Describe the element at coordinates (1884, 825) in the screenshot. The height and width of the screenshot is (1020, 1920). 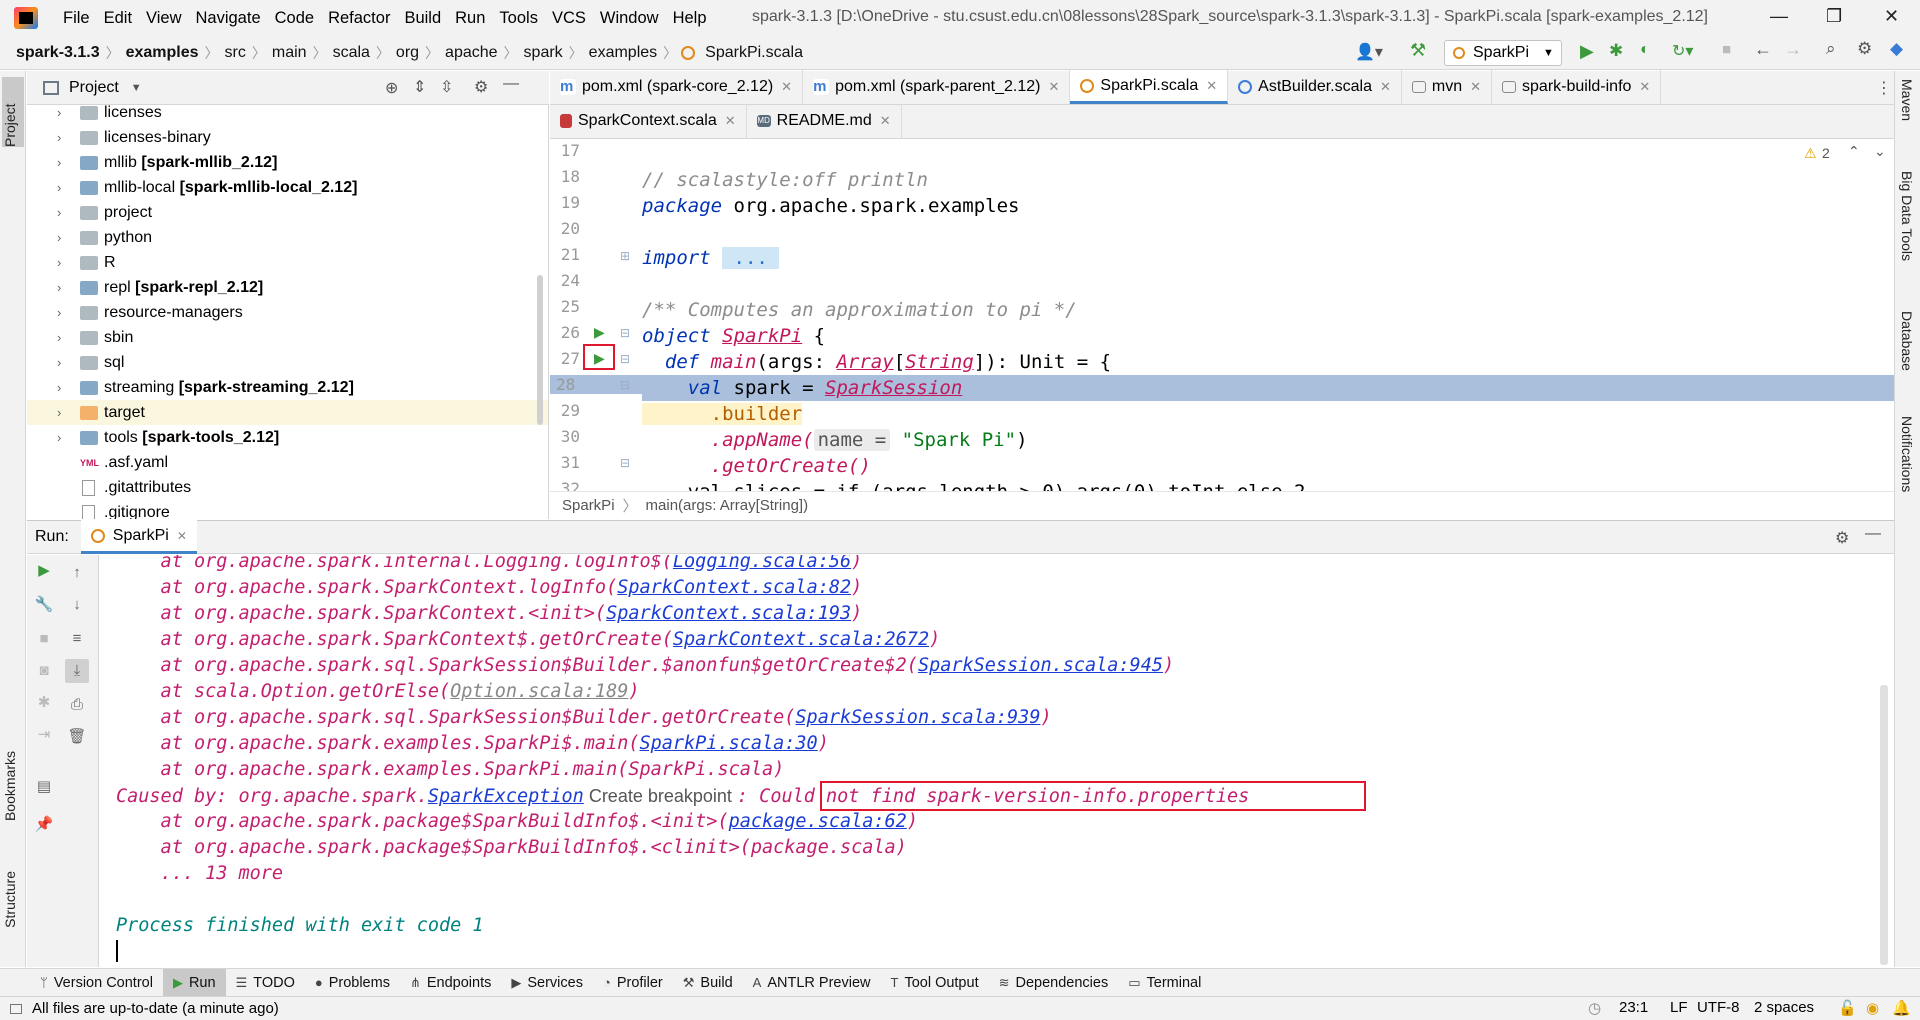
I see `console-scrollbar` at that location.